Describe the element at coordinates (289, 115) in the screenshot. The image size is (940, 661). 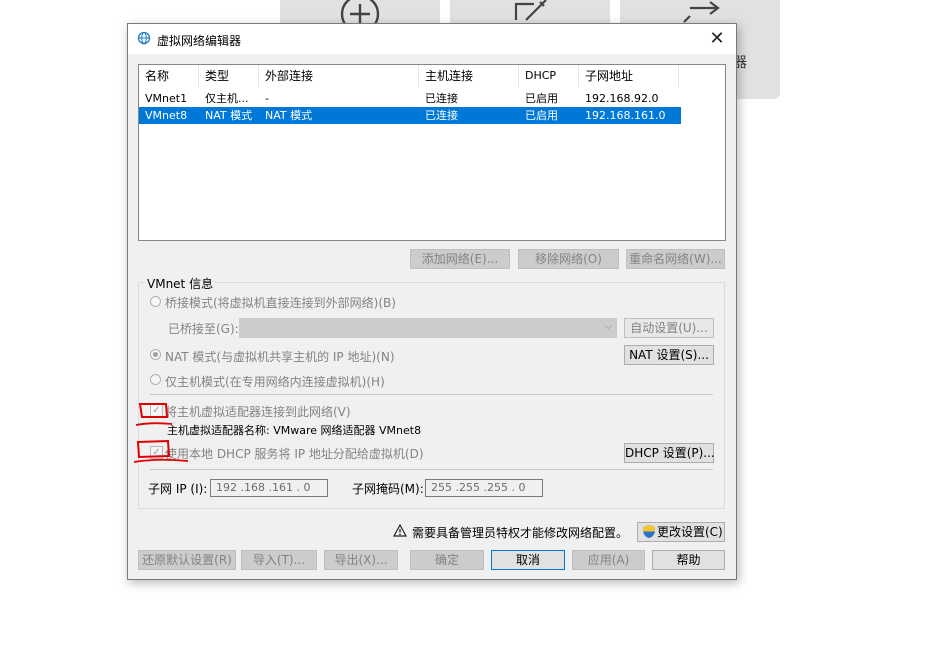
I see `cell-external: NAT 模式` at that location.